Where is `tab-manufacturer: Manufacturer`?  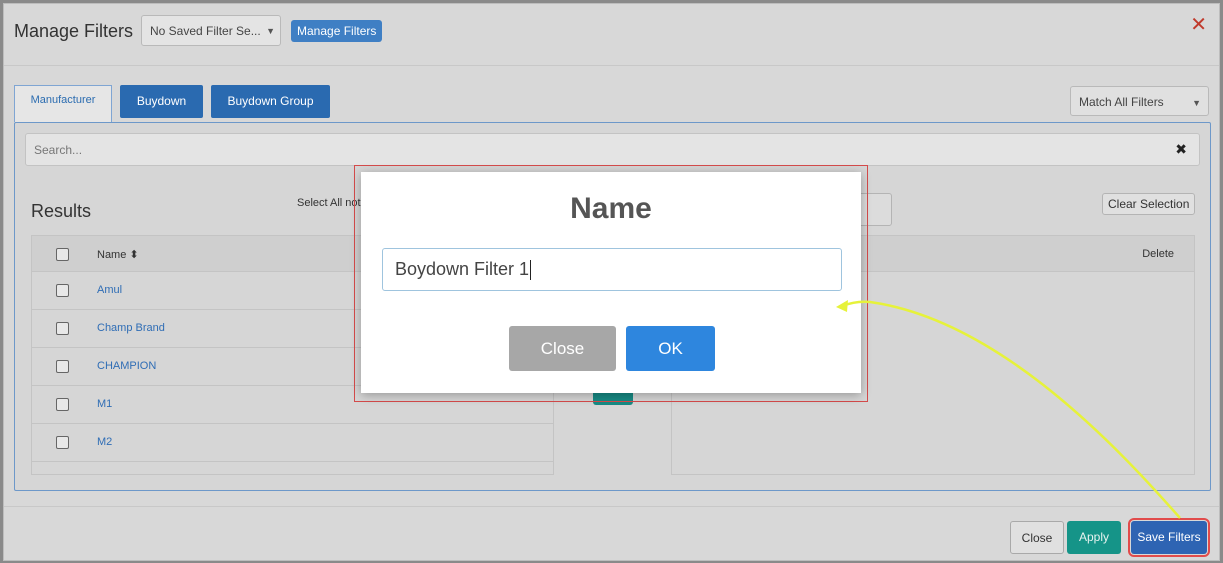
tab-manufacturer: Manufacturer is located at coordinates (63, 103).